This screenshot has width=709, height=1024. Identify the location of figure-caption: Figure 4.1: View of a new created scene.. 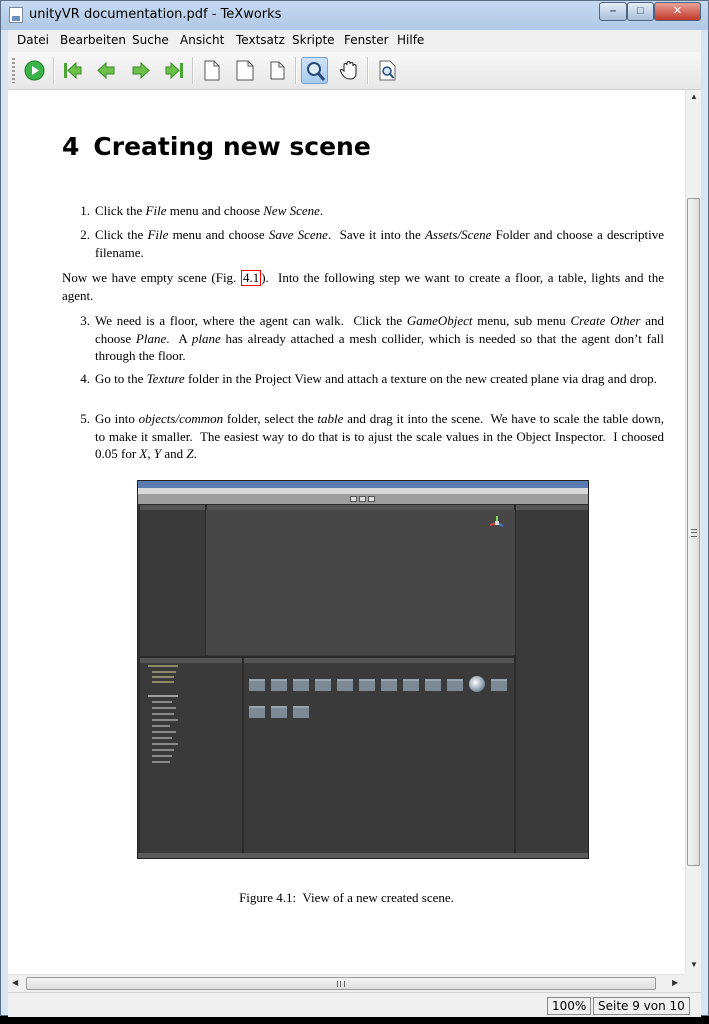
(346, 897).